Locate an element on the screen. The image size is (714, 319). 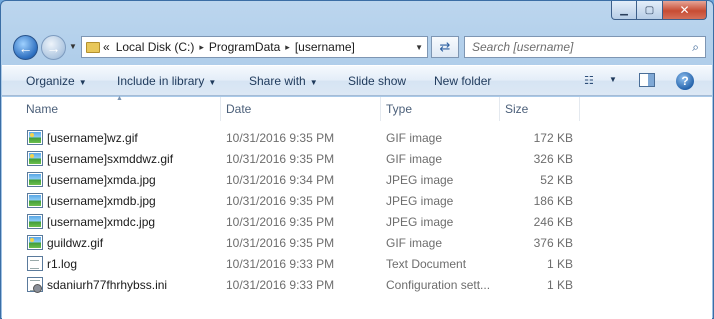
recent-pages-dropdown: ▼ is located at coordinates (73, 46).